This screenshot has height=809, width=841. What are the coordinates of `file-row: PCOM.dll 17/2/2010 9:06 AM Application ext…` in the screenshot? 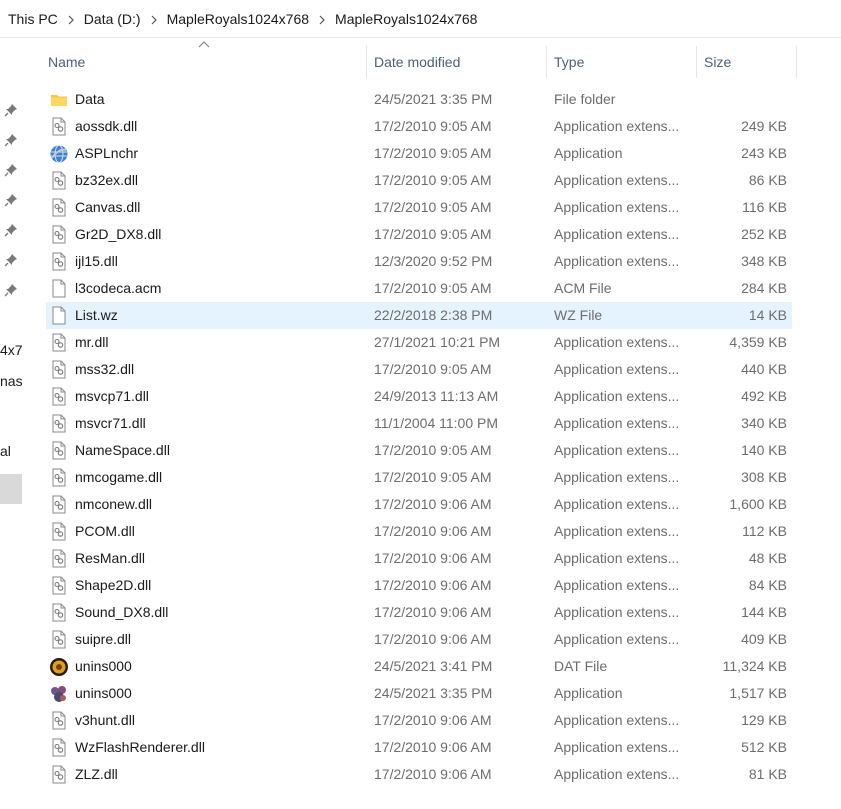 It's located at (419, 531).